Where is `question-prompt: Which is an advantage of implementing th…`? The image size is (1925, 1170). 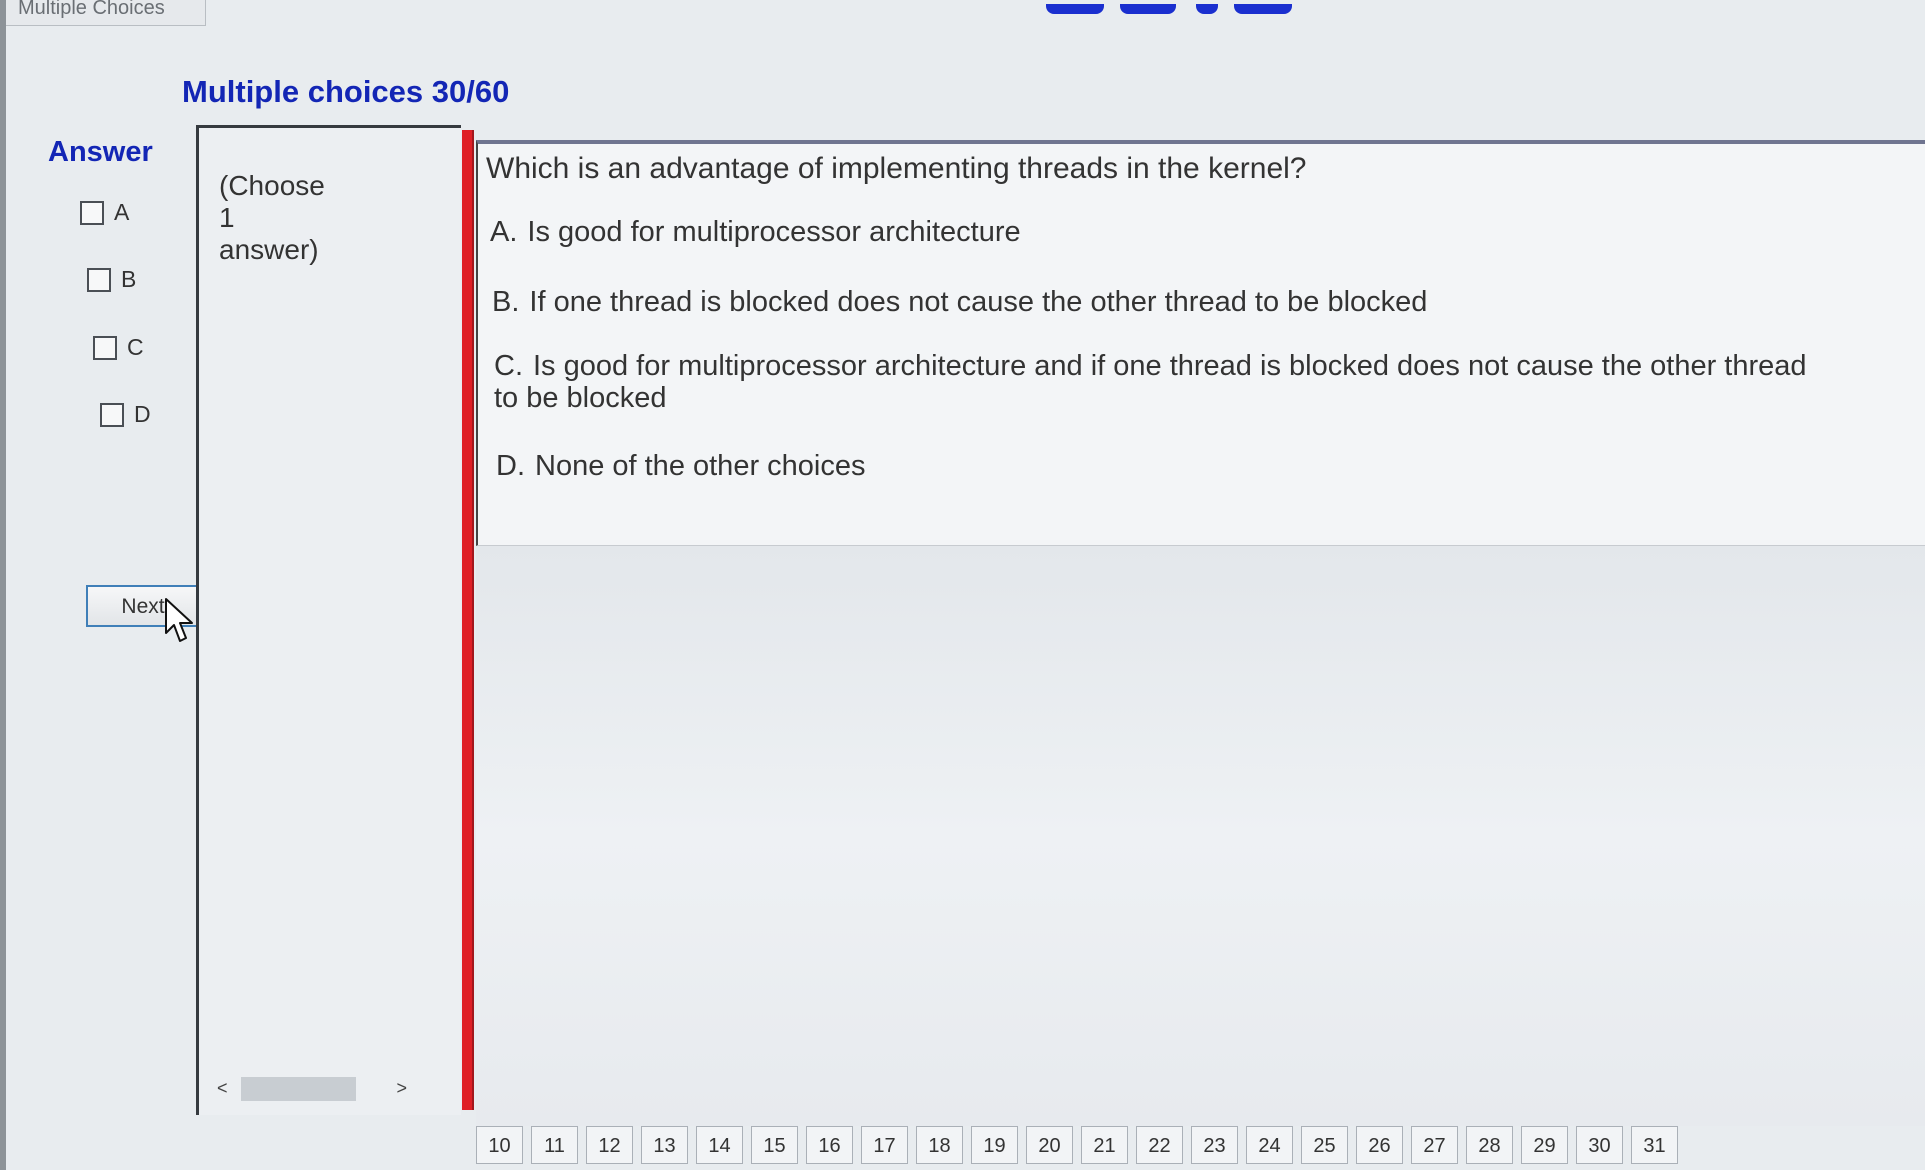
question-prompt: Which is an advantage of implementing th… is located at coordinates (896, 168).